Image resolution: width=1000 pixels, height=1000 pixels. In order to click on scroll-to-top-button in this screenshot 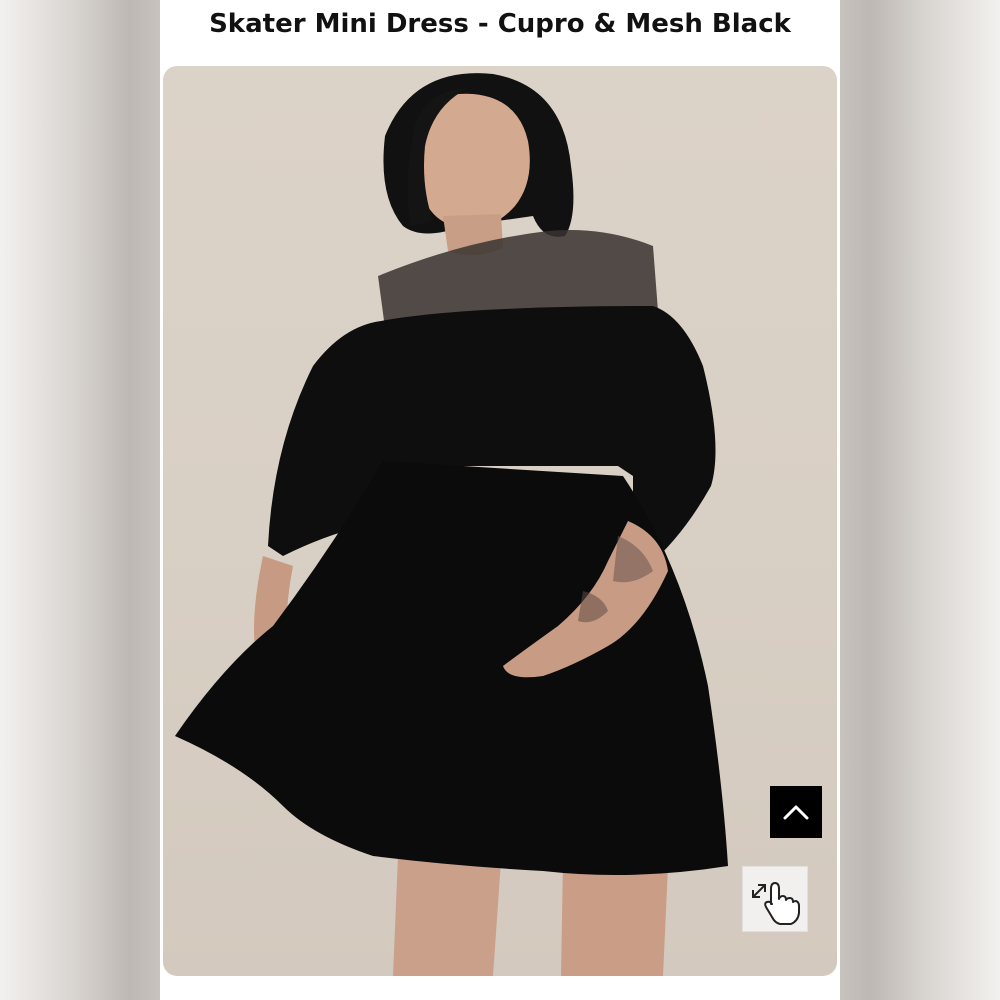, I will do `click(796, 812)`.